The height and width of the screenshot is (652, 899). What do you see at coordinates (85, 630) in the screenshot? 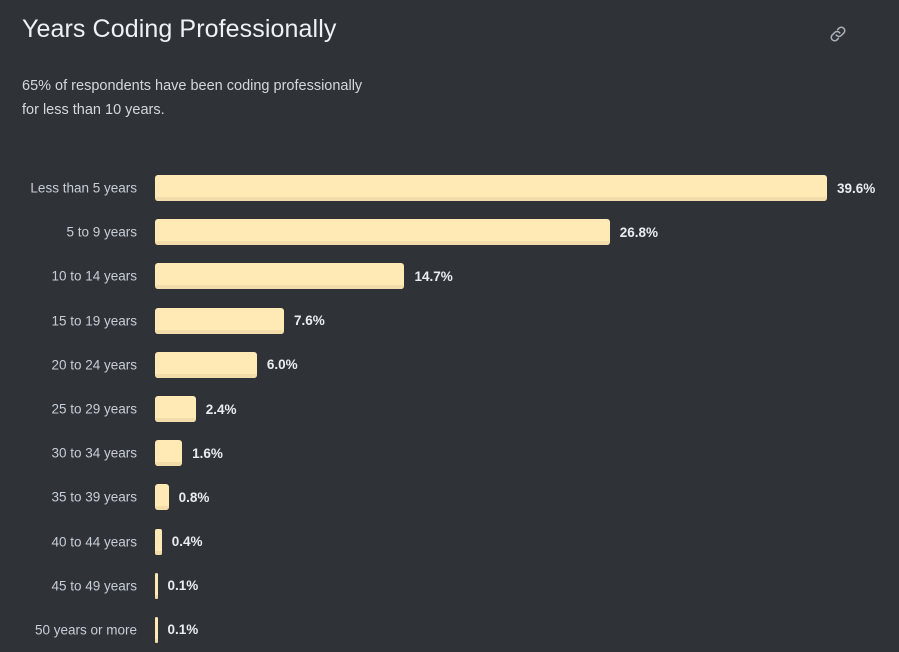
I see `bar-category-label: 50 years or more` at bounding box center [85, 630].